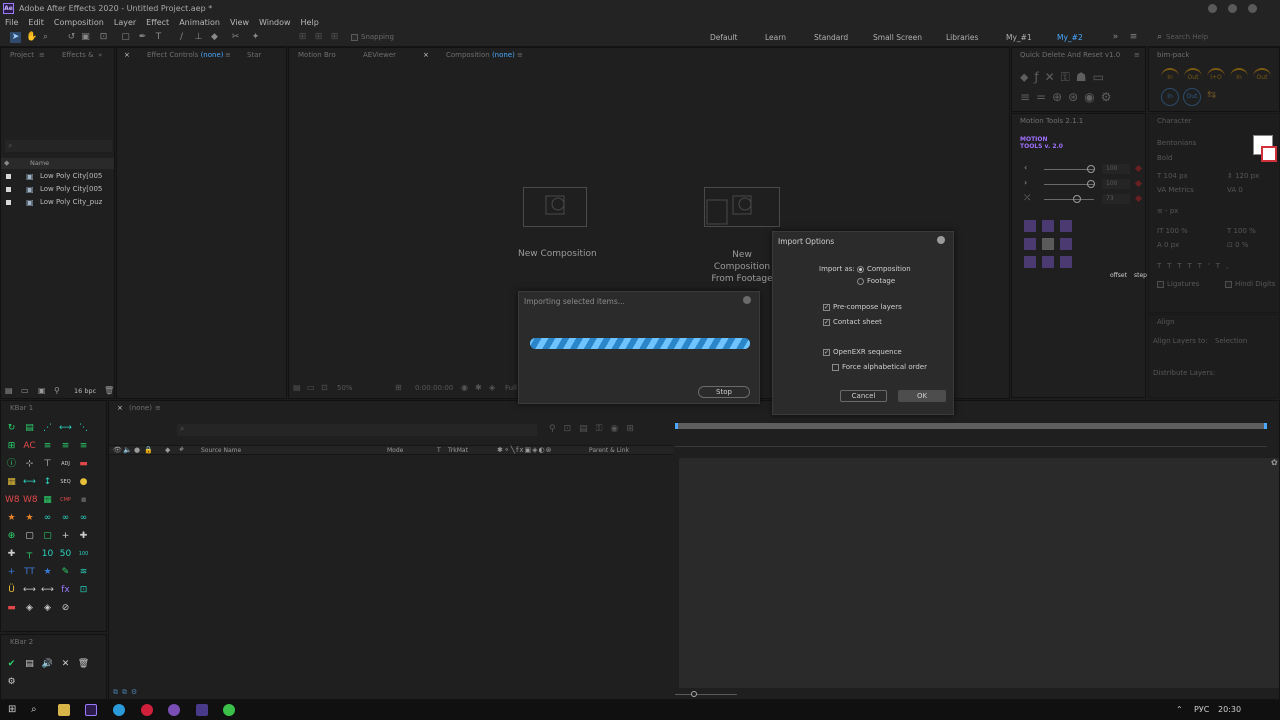 This screenshot has height=720, width=1280. I want to click on puppet-tool-icon: ✦, so click(255, 37).